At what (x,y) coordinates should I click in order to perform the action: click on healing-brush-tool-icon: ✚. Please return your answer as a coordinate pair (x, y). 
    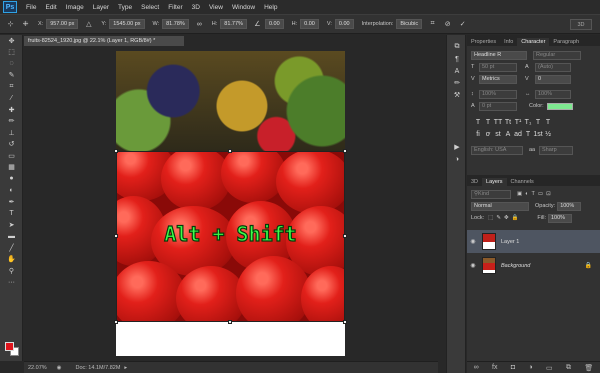
    Looking at the image, I should click on (11, 110).